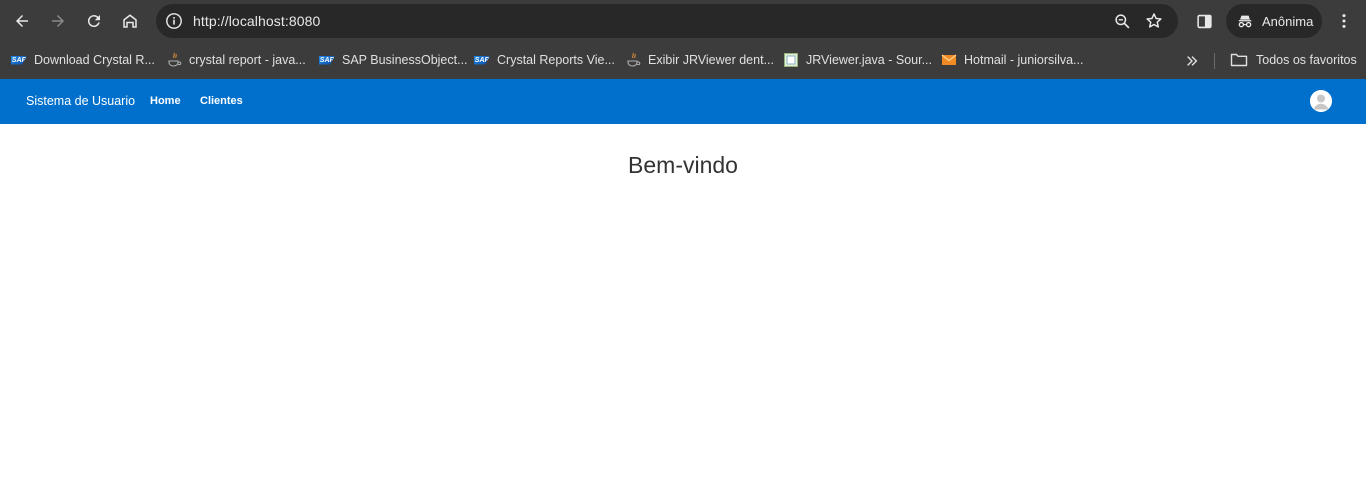 This screenshot has height=480, width=1366. I want to click on side-panel-icon, so click(1204, 21).